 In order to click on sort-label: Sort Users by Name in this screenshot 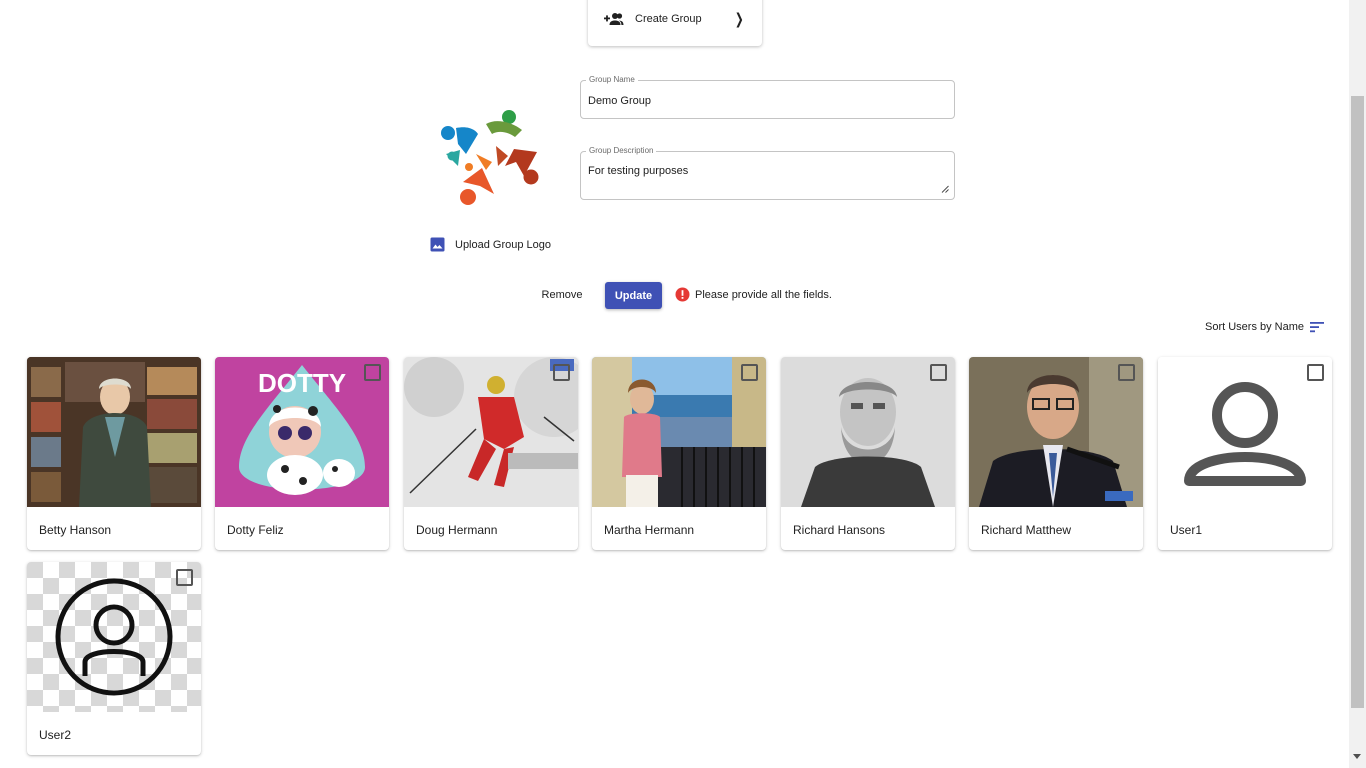, I will do `click(1255, 327)`.